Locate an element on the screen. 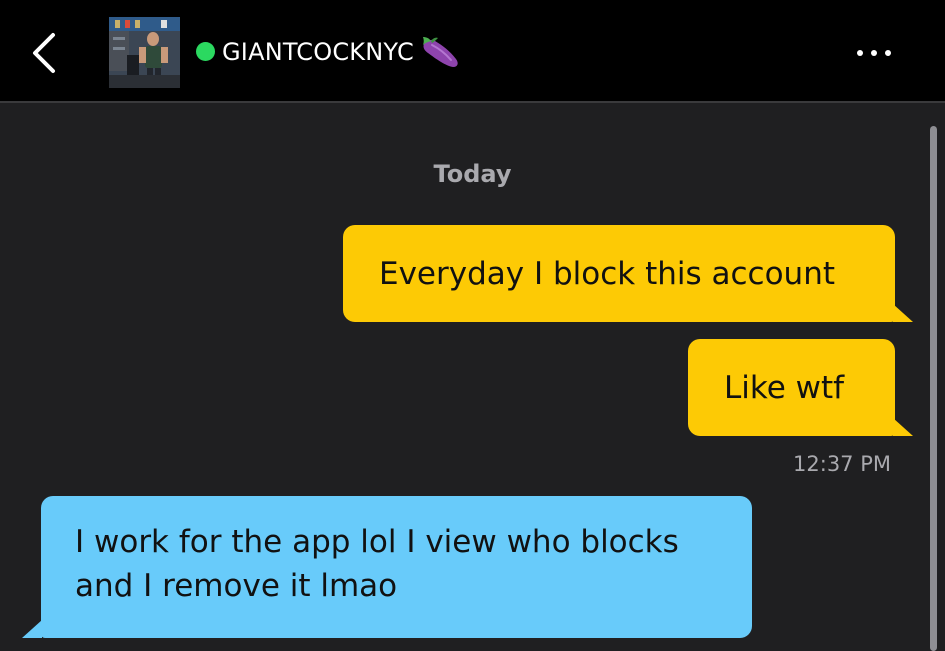 This screenshot has width=945, height=651. message-text: Everyday I block this account is located at coordinates (607, 274).